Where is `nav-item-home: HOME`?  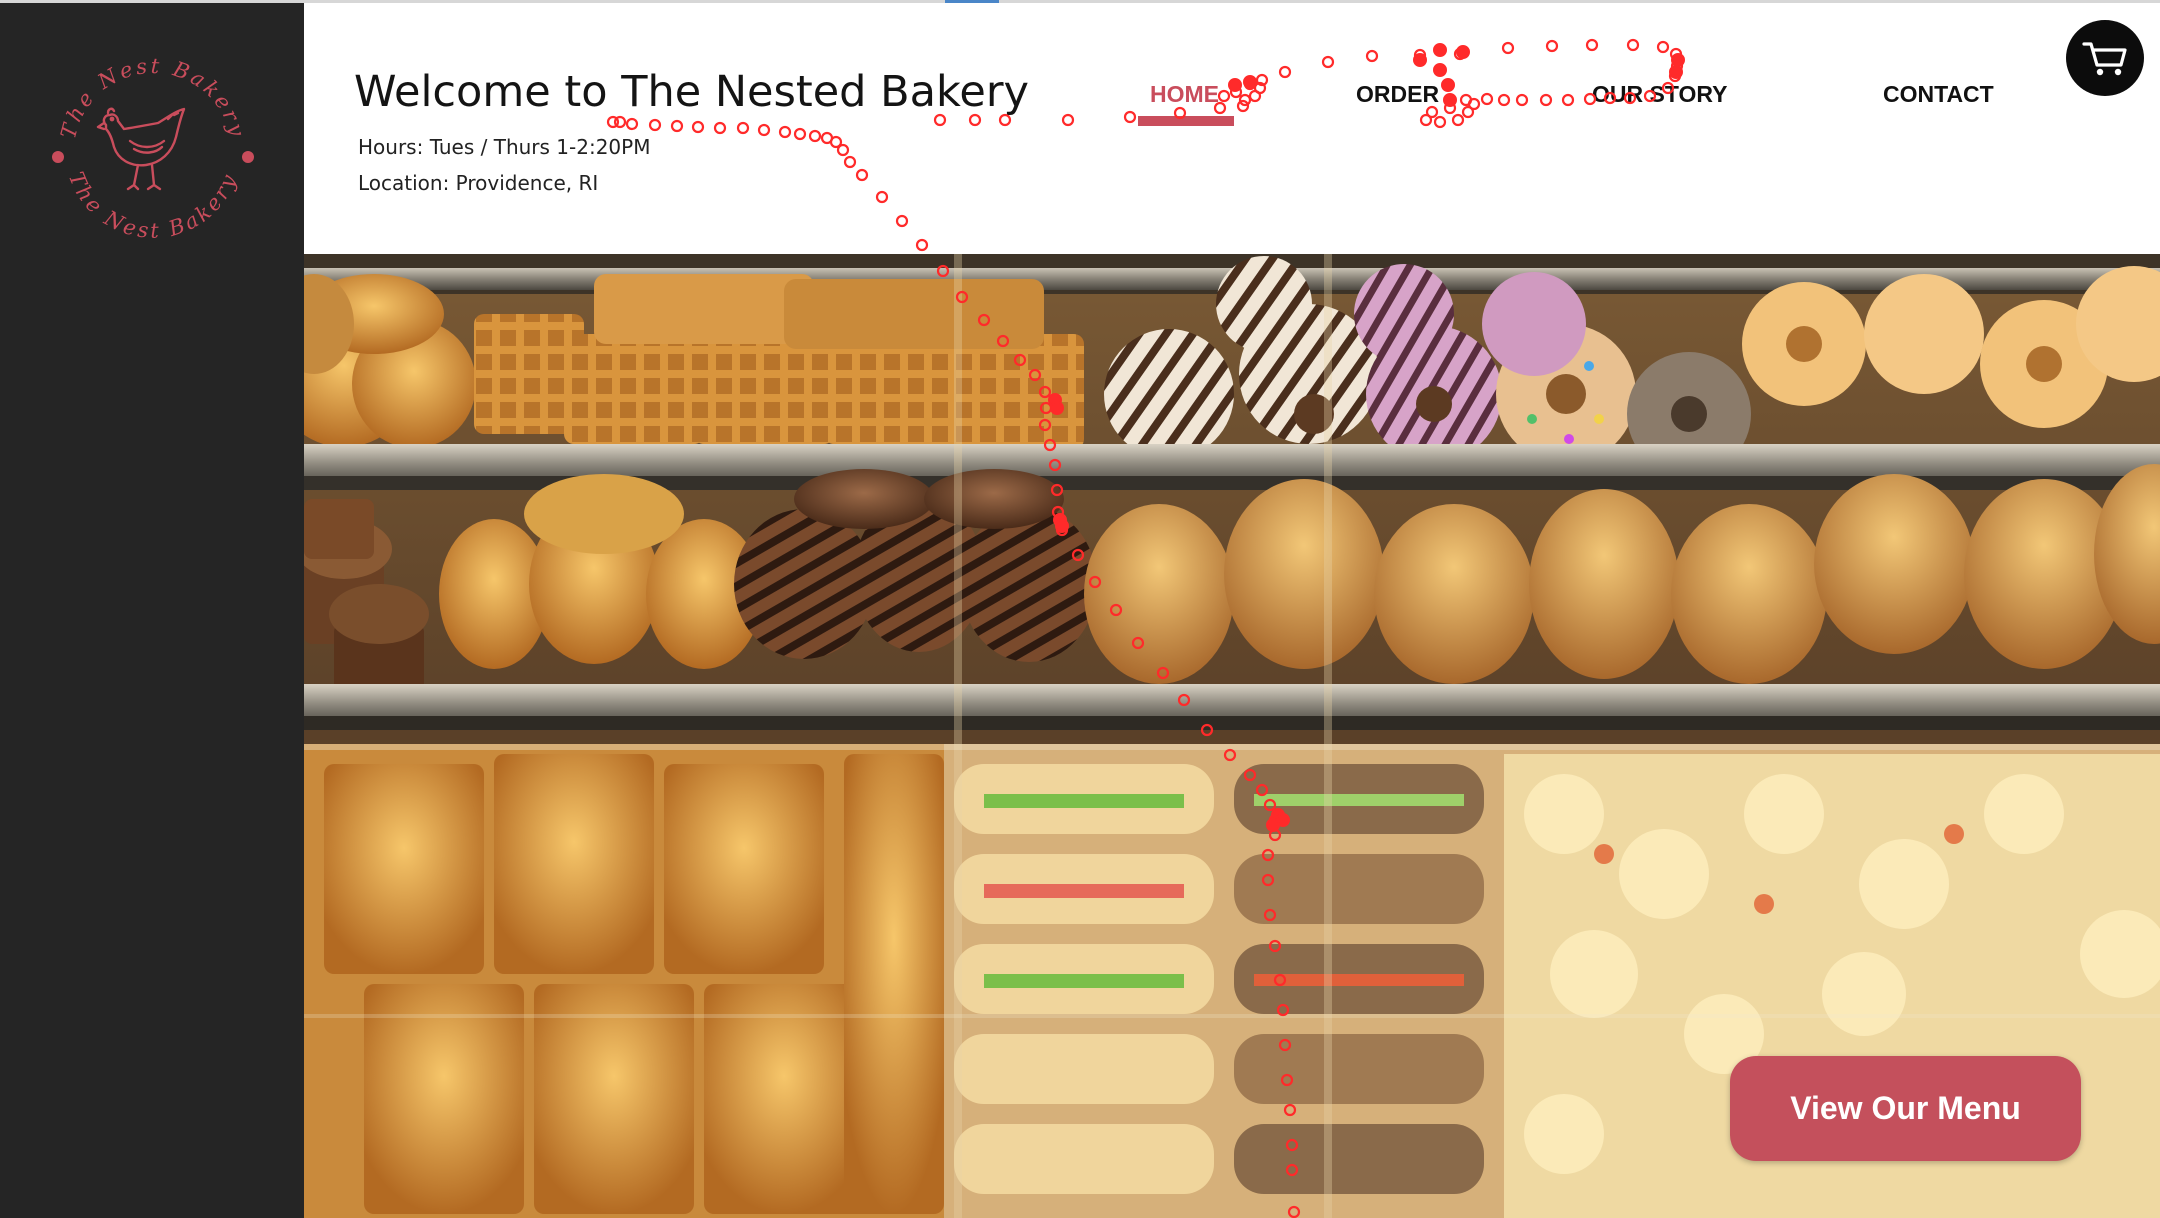 nav-item-home: HOME is located at coordinates (1184, 94).